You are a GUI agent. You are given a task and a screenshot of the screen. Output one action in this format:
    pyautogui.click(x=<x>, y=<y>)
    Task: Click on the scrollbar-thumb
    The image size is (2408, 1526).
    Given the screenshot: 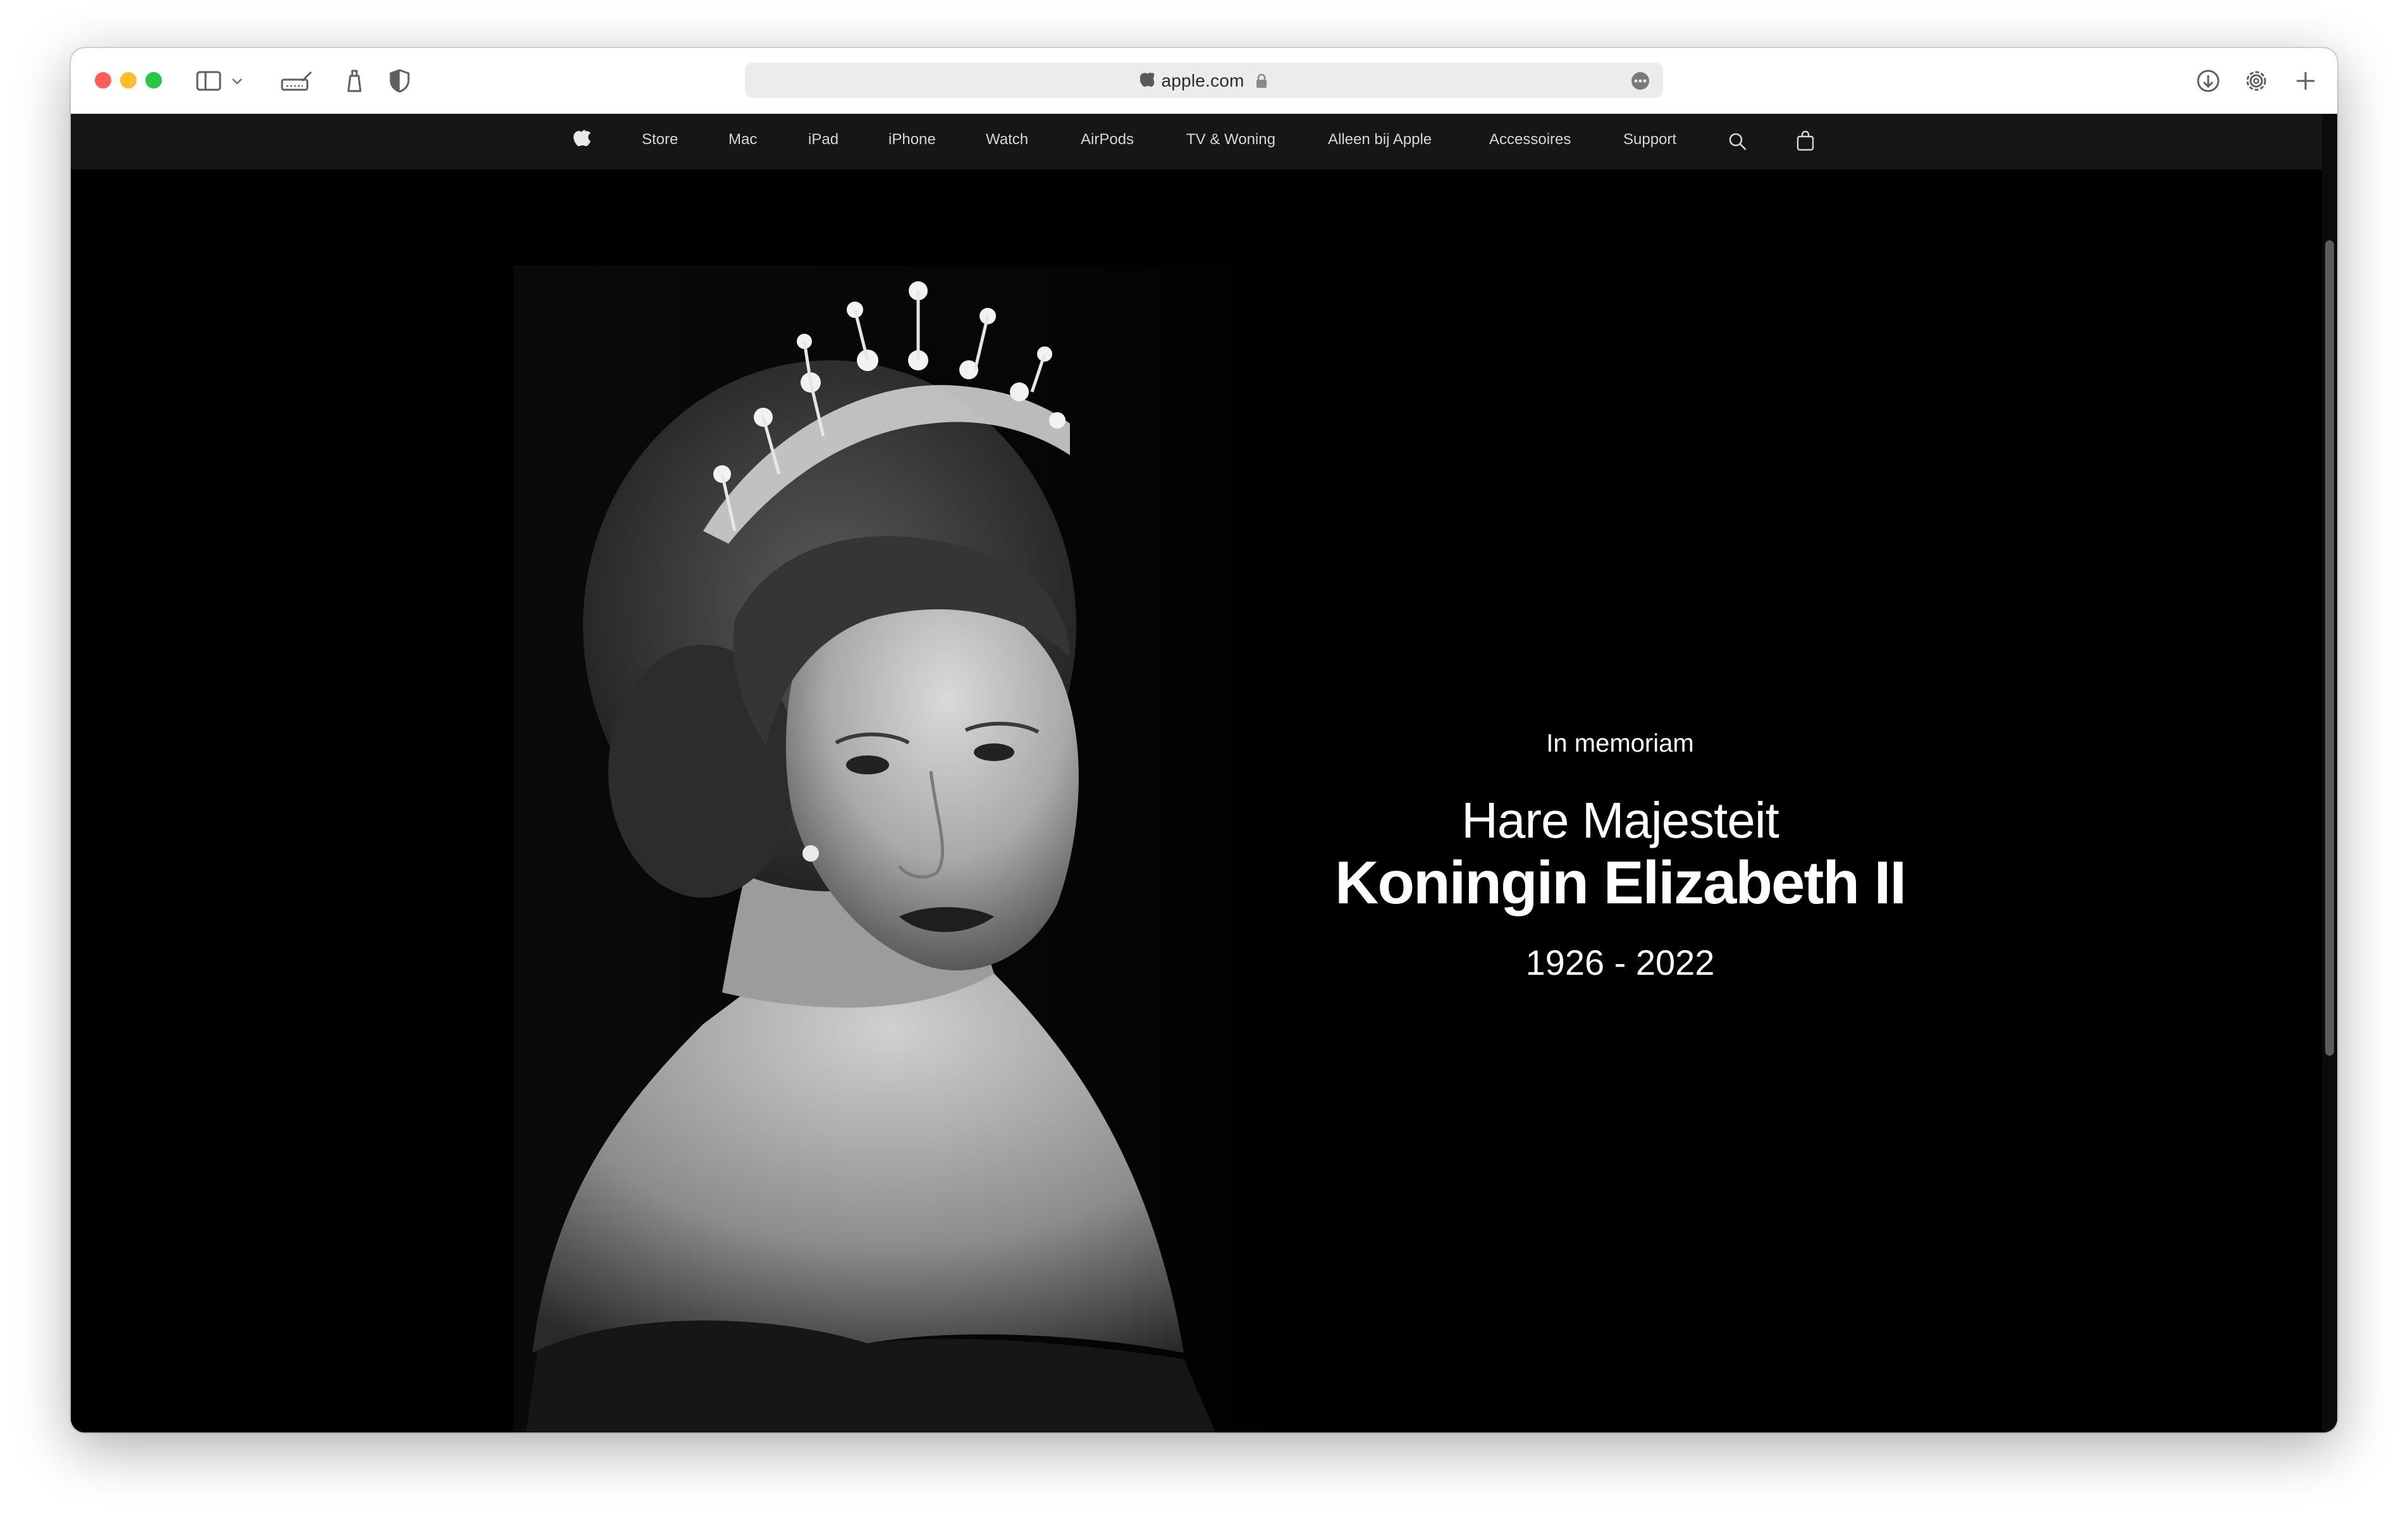 What is the action you would take?
    pyautogui.click(x=2329, y=648)
    